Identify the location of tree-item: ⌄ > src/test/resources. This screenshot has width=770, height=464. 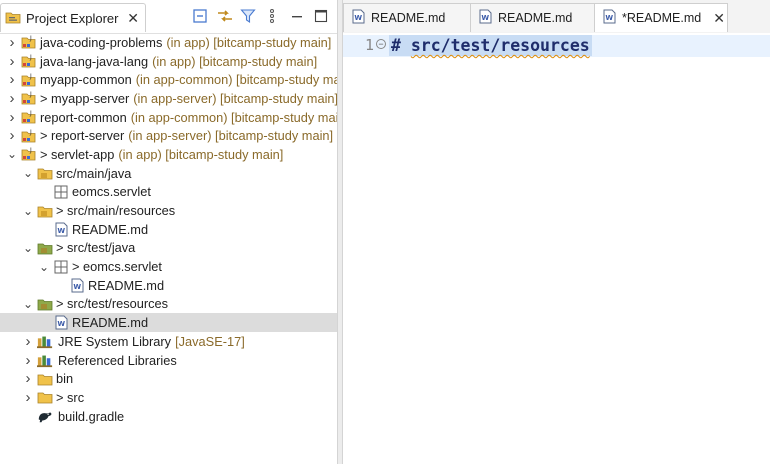
(168, 304).